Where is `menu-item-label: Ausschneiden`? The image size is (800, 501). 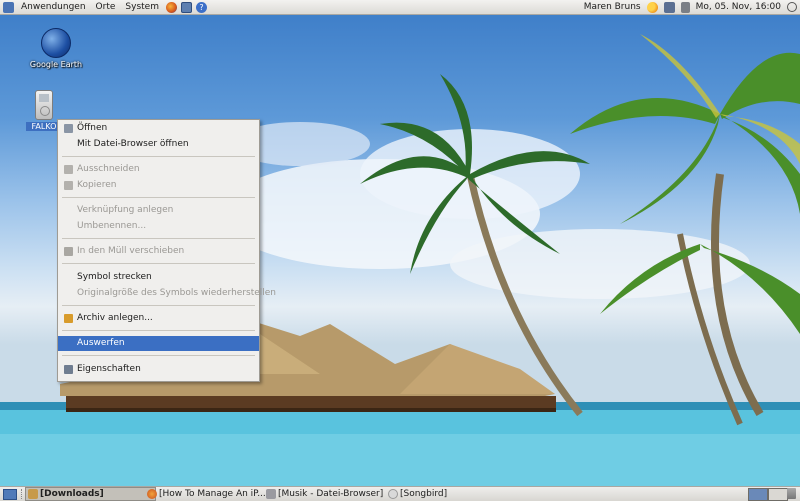
menu-item-label: Ausschneiden is located at coordinates (108, 169).